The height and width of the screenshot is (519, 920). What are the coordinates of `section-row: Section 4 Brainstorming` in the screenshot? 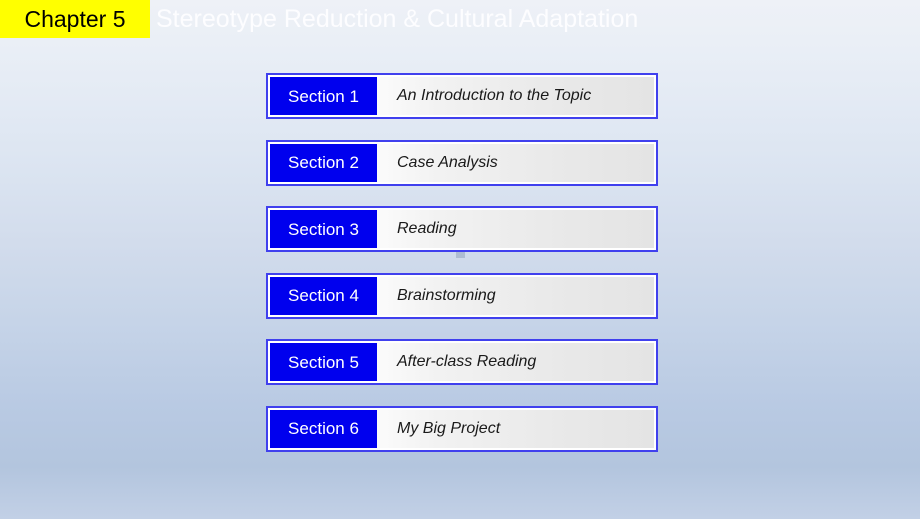 It's located at (462, 295).